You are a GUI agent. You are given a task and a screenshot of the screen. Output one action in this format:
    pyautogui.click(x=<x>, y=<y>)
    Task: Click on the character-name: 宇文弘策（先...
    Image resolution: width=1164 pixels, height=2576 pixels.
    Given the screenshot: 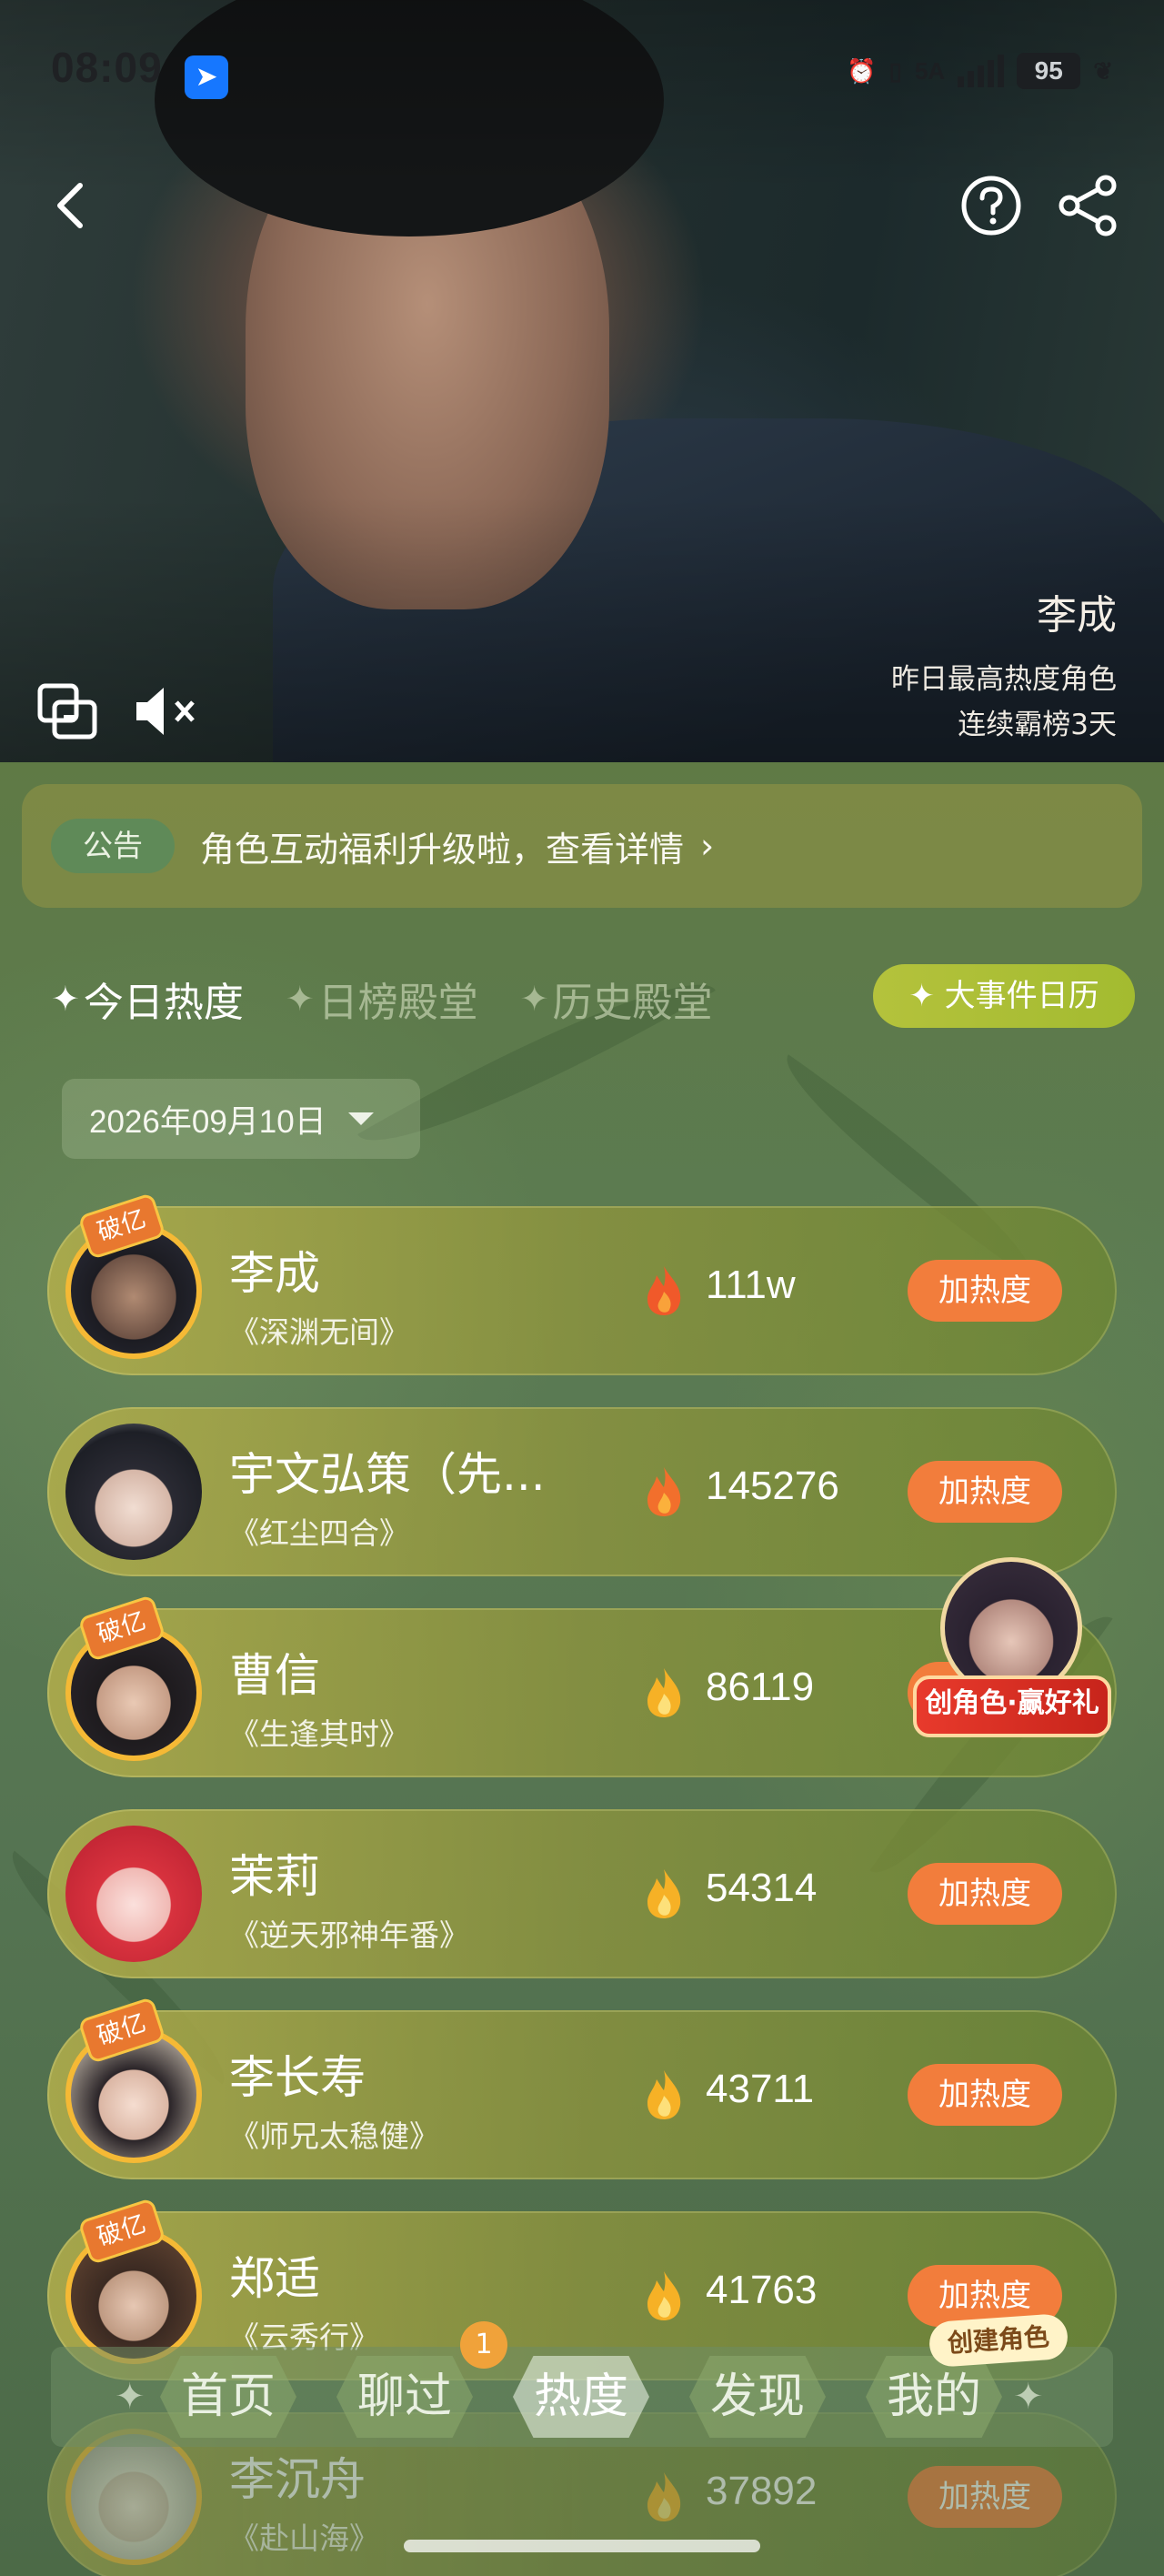 What is the action you would take?
    pyautogui.click(x=388, y=1474)
    